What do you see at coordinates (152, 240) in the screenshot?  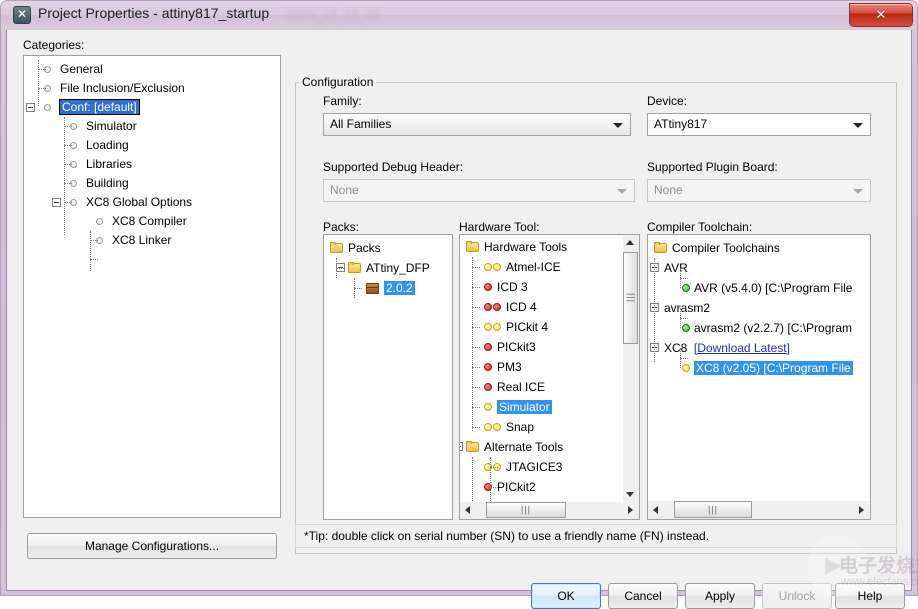 I see `table-row: XC8 Linker` at bounding box center [152, 240].